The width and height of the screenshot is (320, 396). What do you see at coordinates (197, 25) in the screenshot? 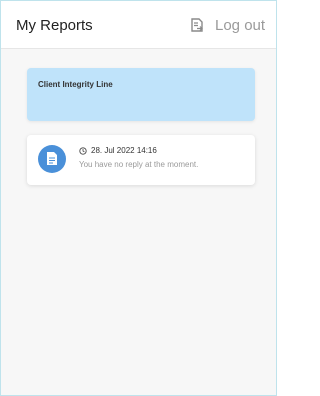
I see `logout-icon` at bounding box center [197, 25].